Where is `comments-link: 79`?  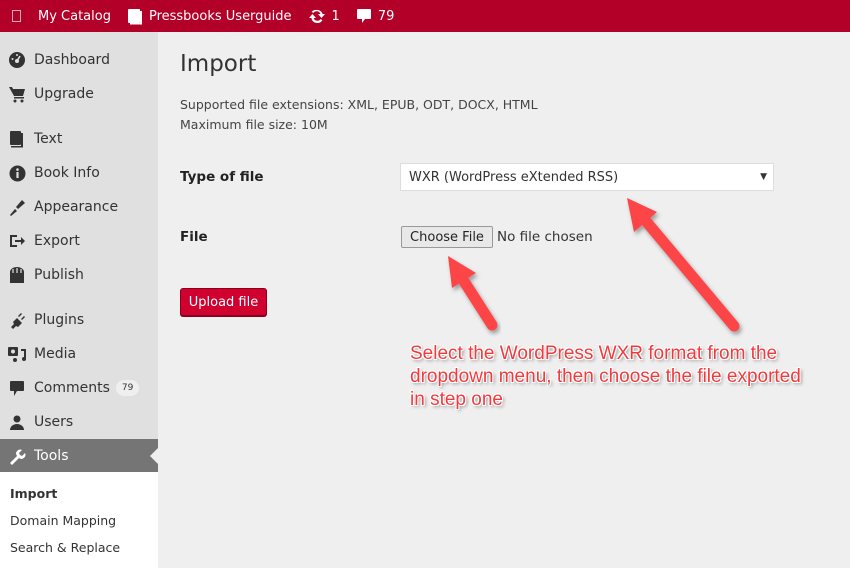
comments-link: 79 is located at coordinates (375, 16).